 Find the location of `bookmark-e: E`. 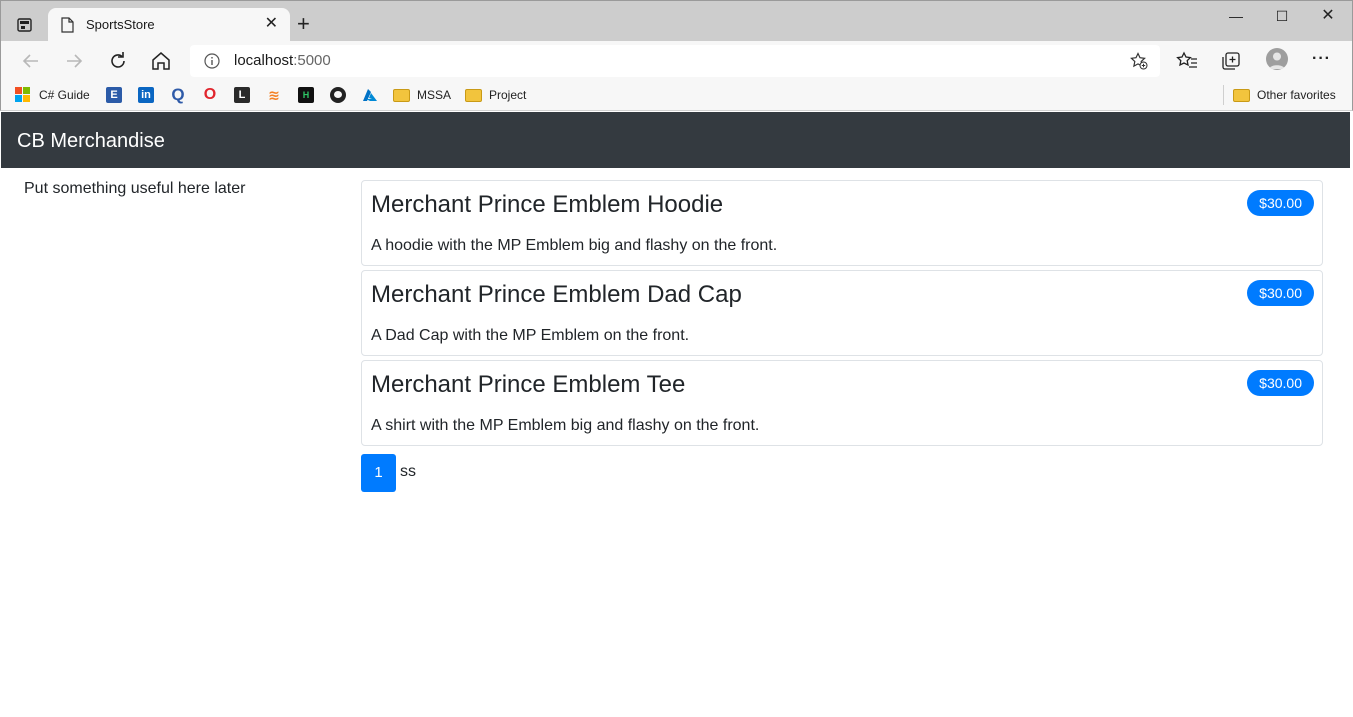

bookmark-e: E is located at coordinates (117, 95).